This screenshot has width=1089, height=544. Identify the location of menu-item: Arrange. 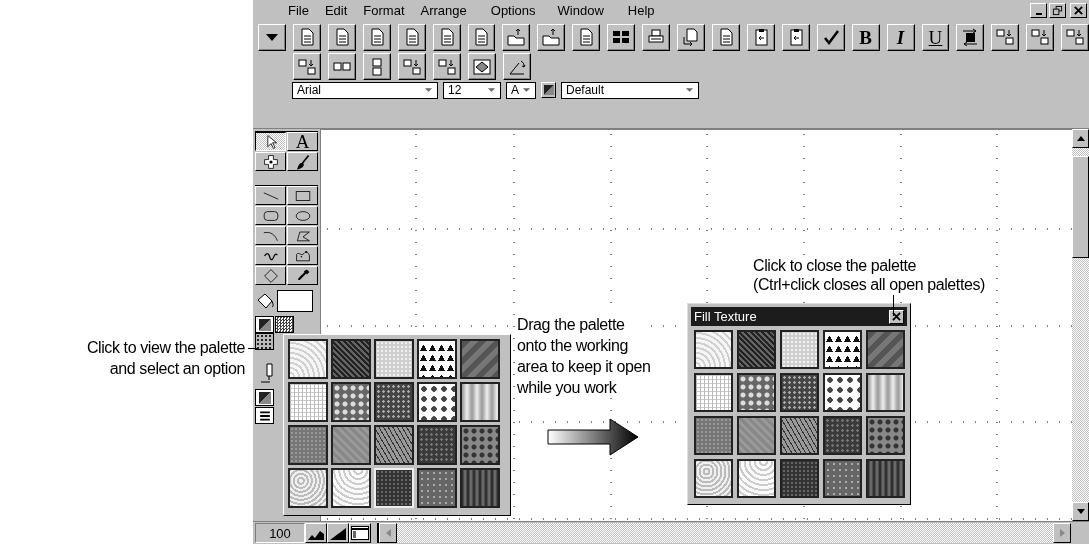
(447, 10).